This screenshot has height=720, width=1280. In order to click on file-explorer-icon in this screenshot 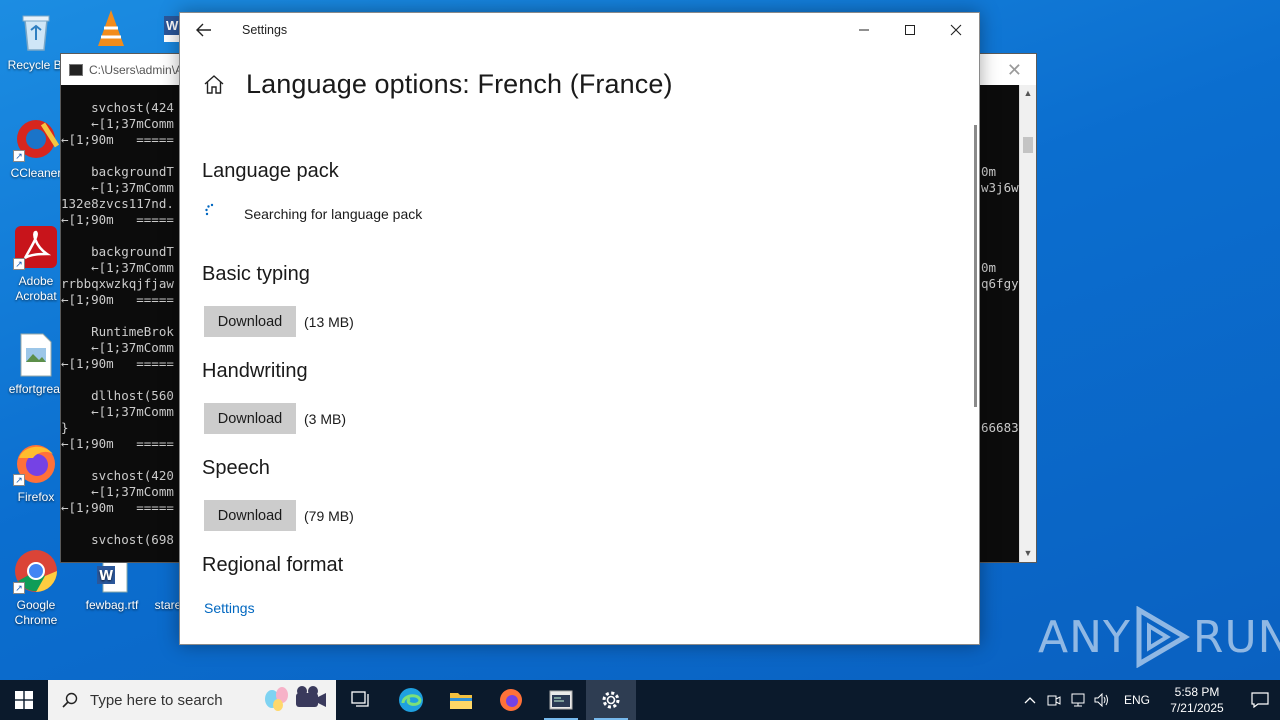, I will do `click(461, 700)`.